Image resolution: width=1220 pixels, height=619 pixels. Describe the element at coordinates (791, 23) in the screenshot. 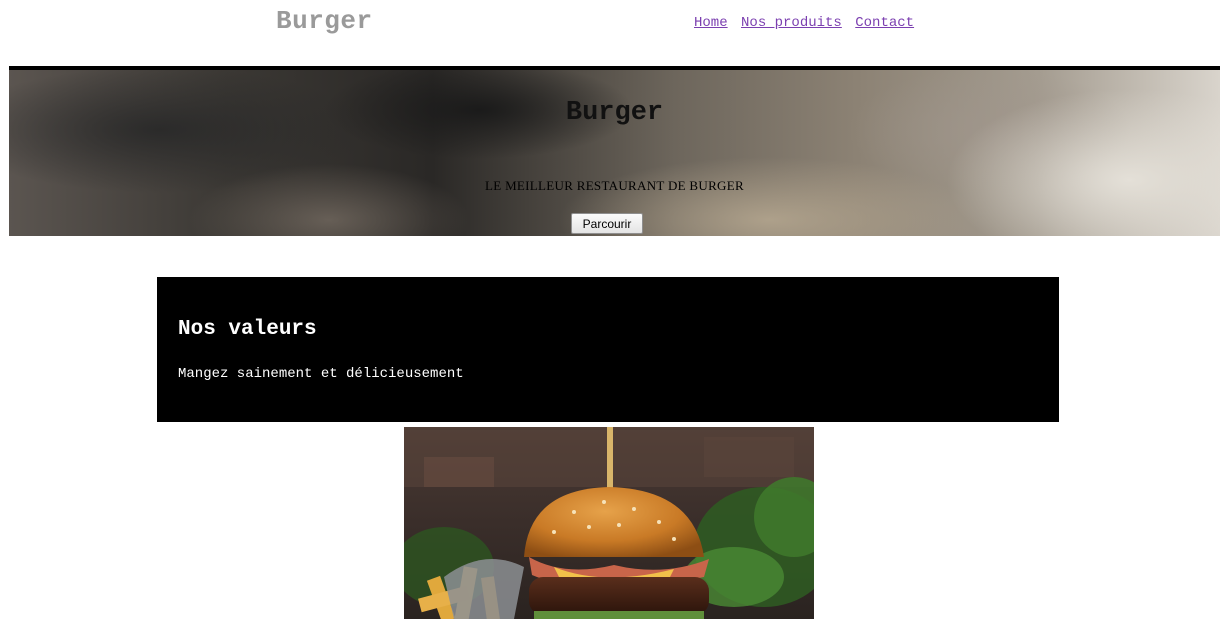

I see `nav-link-products: Nos produits` at that location.